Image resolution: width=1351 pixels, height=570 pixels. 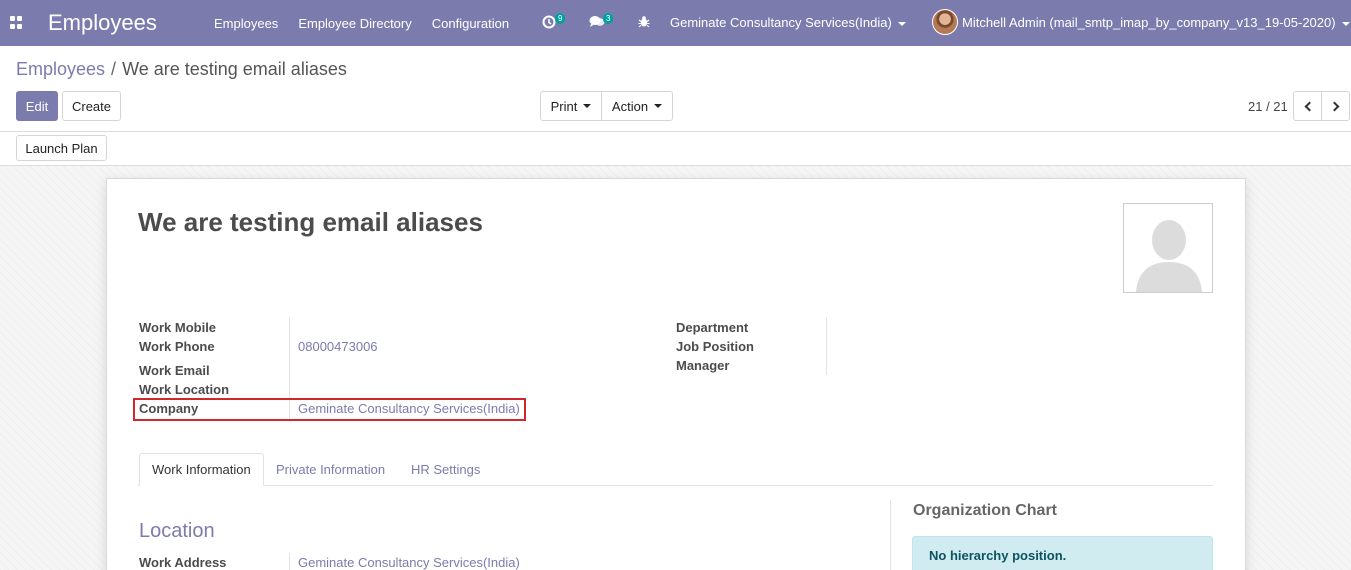 I want to click on manager-label: Manager, so click(x=703, y=365).